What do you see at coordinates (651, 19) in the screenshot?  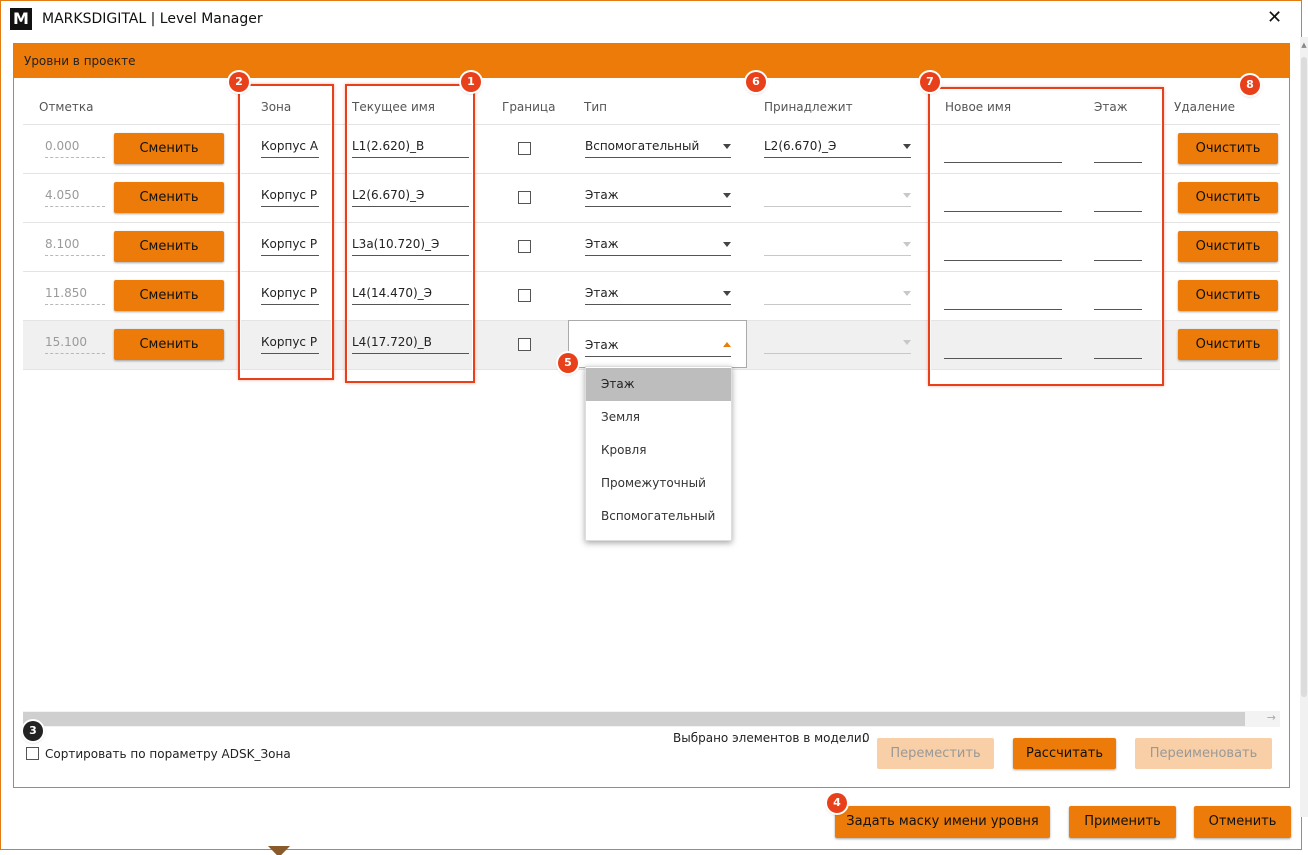 I see `title-bar: M MARKSDIGITAL | Level Manager ✕` at bounding box center [651, 19].